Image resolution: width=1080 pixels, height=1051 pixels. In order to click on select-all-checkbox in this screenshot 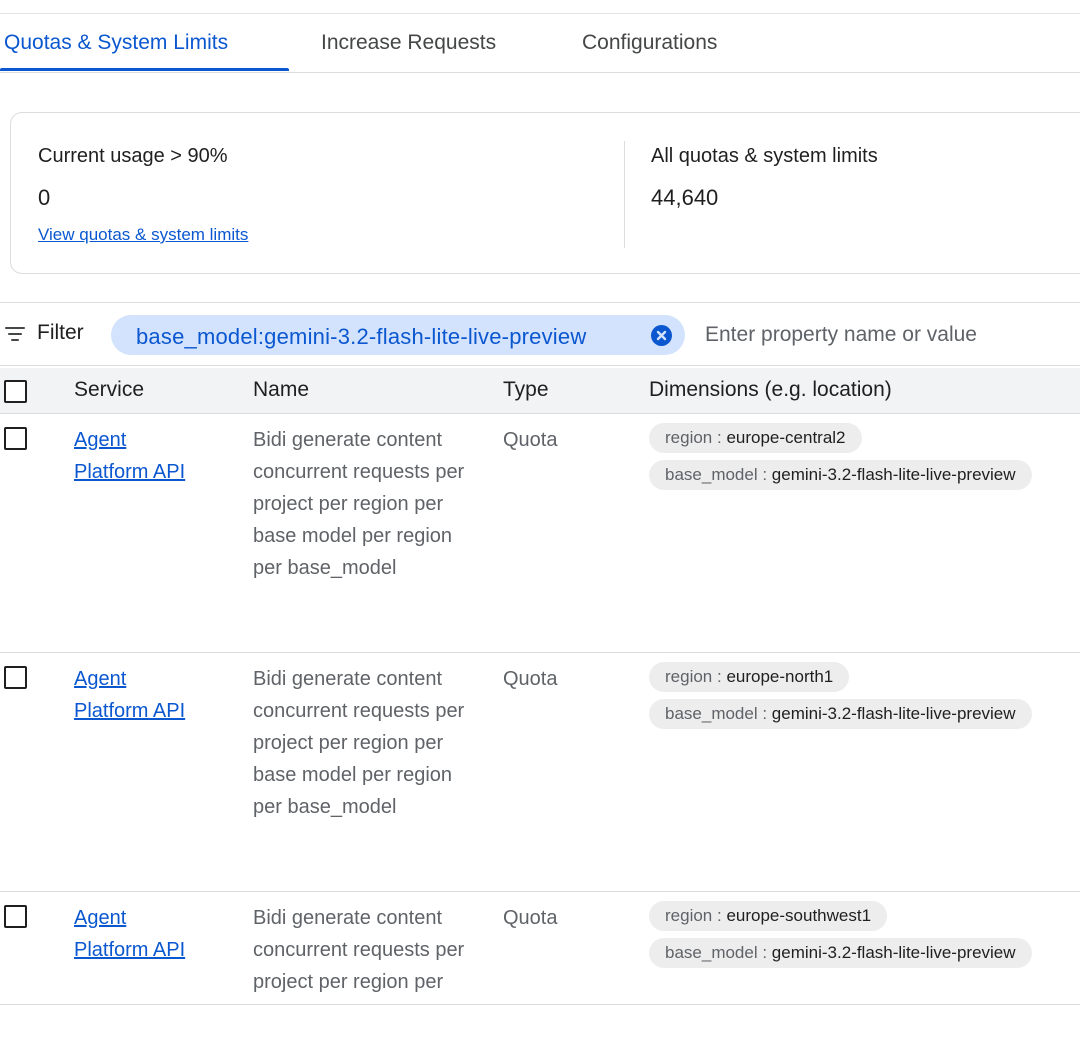, I will do `click(15, 391)`.